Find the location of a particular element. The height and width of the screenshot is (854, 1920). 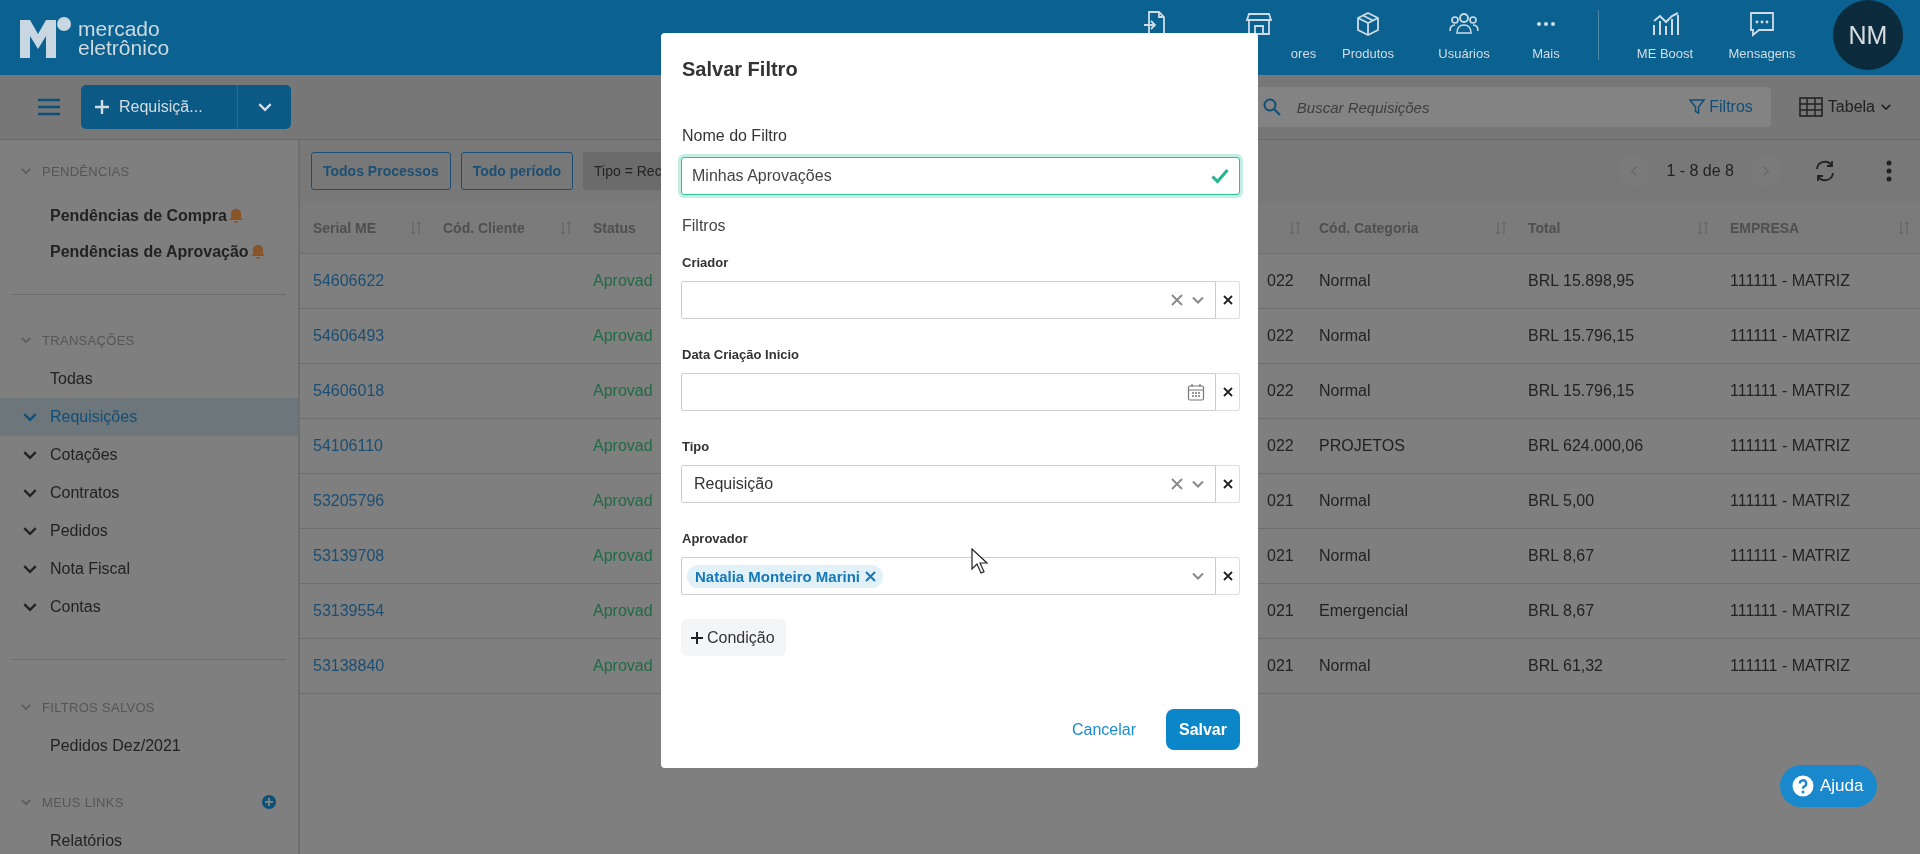

sidebar-item: Nota Fiscal is located at coordinates (149, 569).